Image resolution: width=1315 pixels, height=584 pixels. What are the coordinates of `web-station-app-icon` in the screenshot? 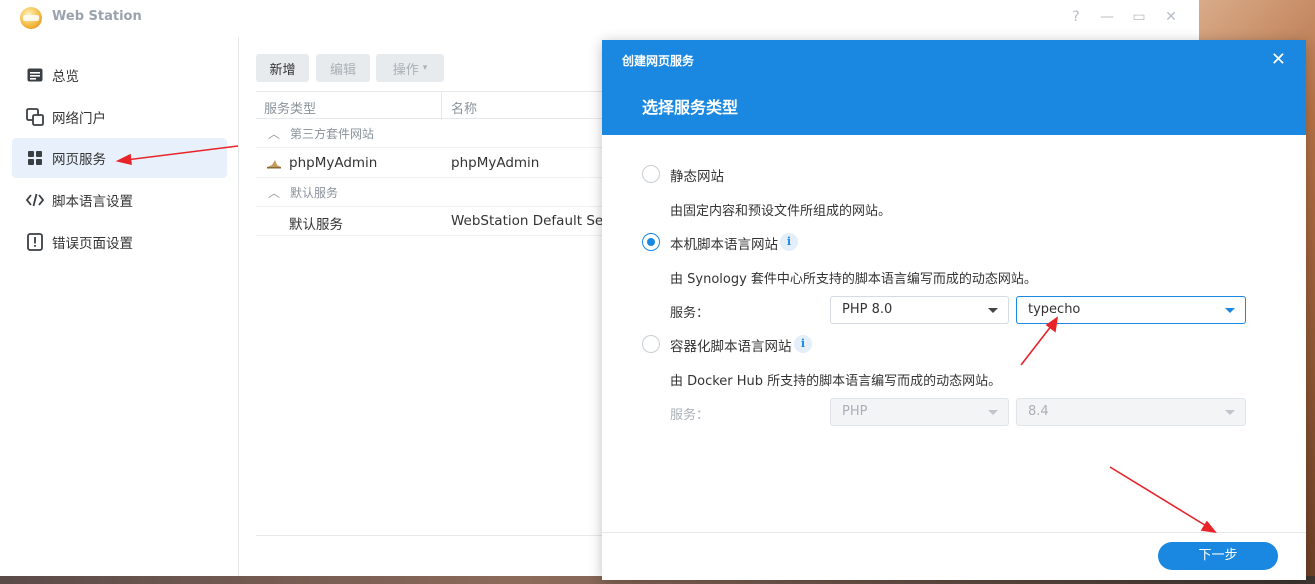 It's located at (31, 18).